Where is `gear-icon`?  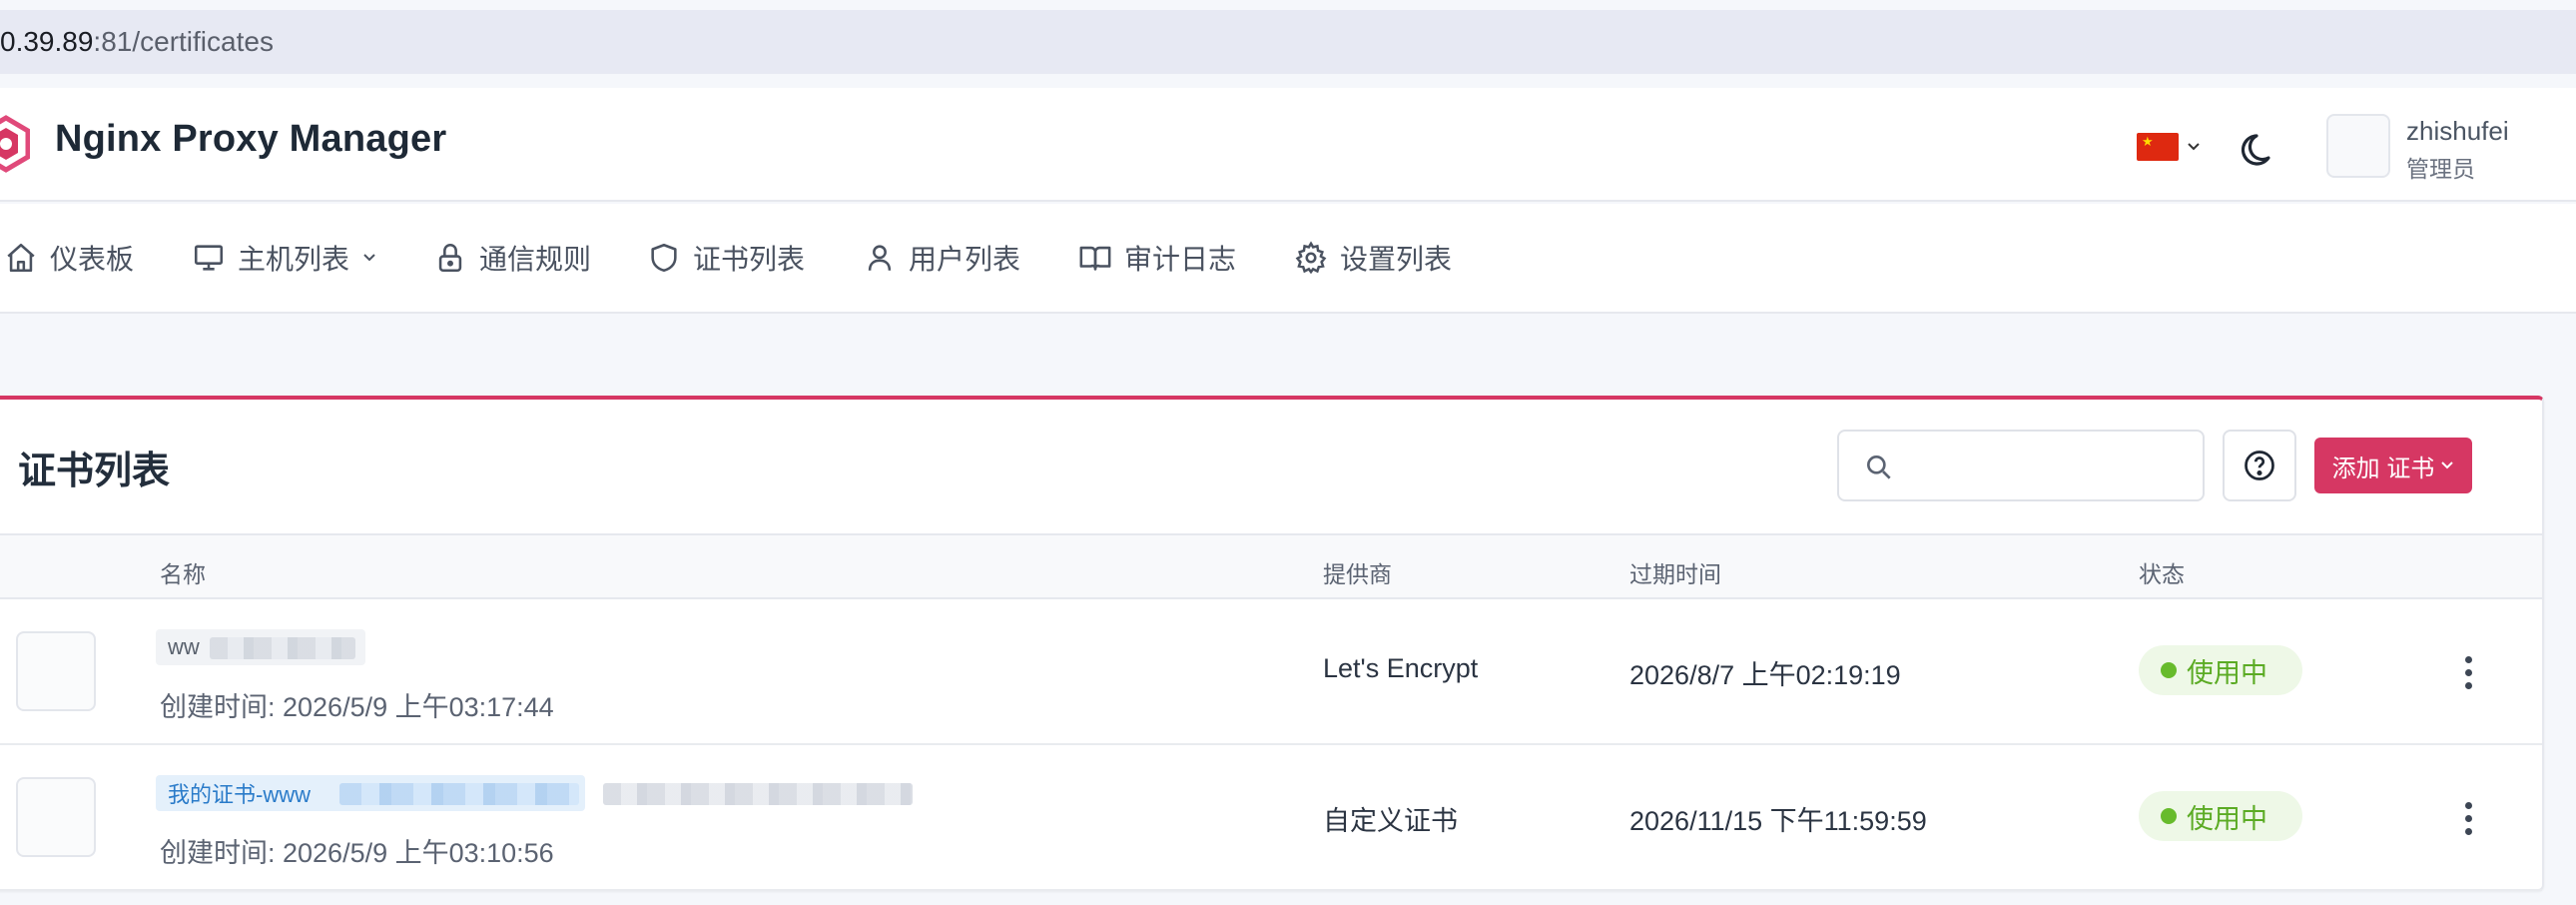 gear-icon is located at coordinates (1311, 258).